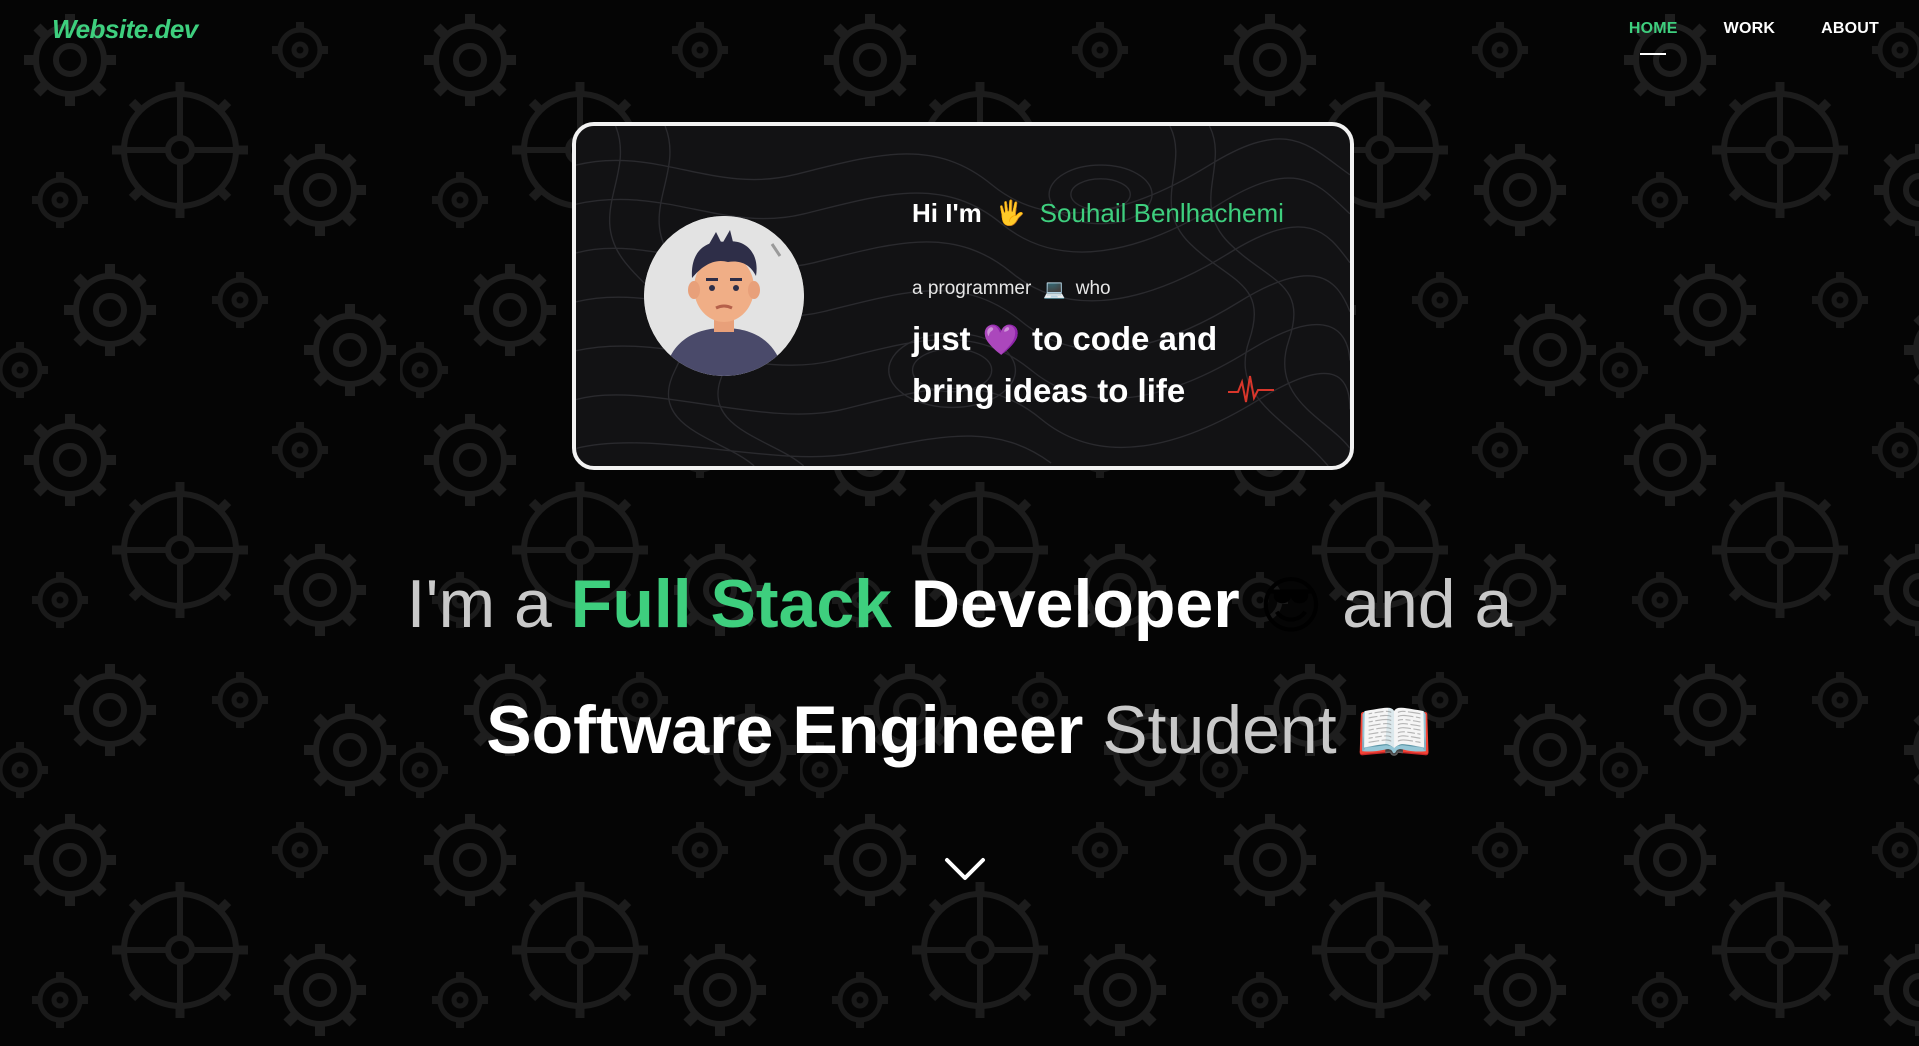 The width and height of the screenshot is (1919, 1046). Describe the element at coordinates (1001, 340) in the screenshot. I see `heart-icon: 💜` at that location.